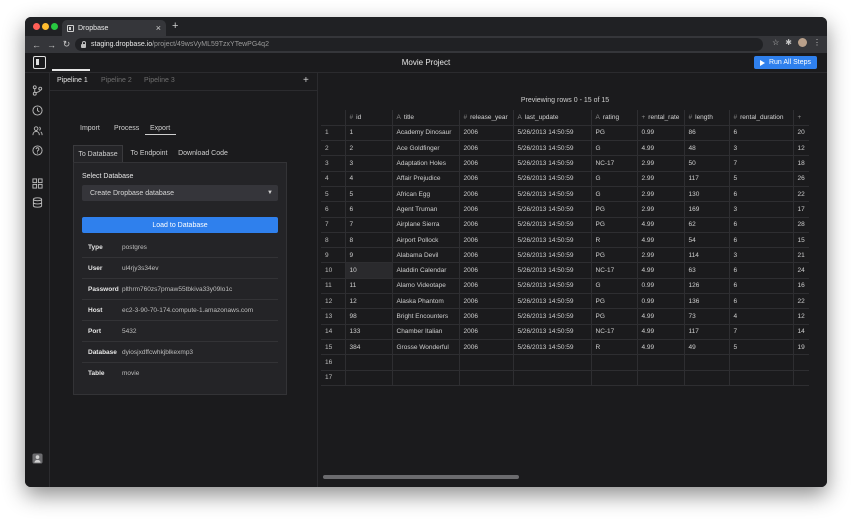 The height and width of the screenshot is (520, 852). What do you see at coordinates (37, 150) in the screenshot?
I see `help-icon` at bounding box center [37, 150].